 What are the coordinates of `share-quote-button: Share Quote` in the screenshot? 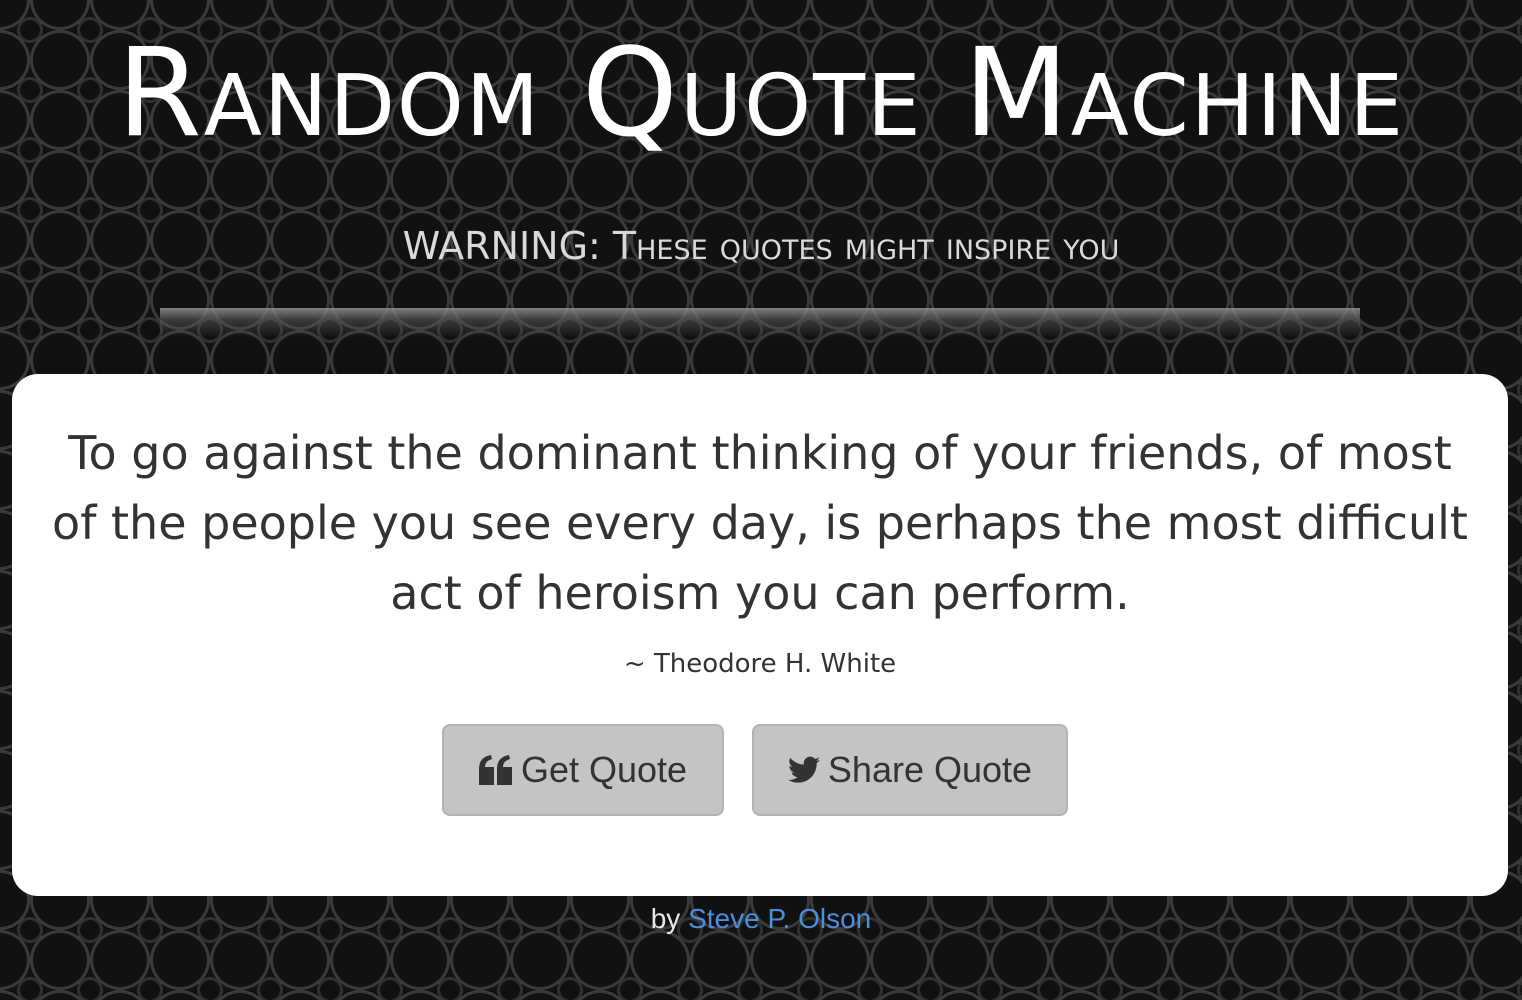 It's located at (910, 770).